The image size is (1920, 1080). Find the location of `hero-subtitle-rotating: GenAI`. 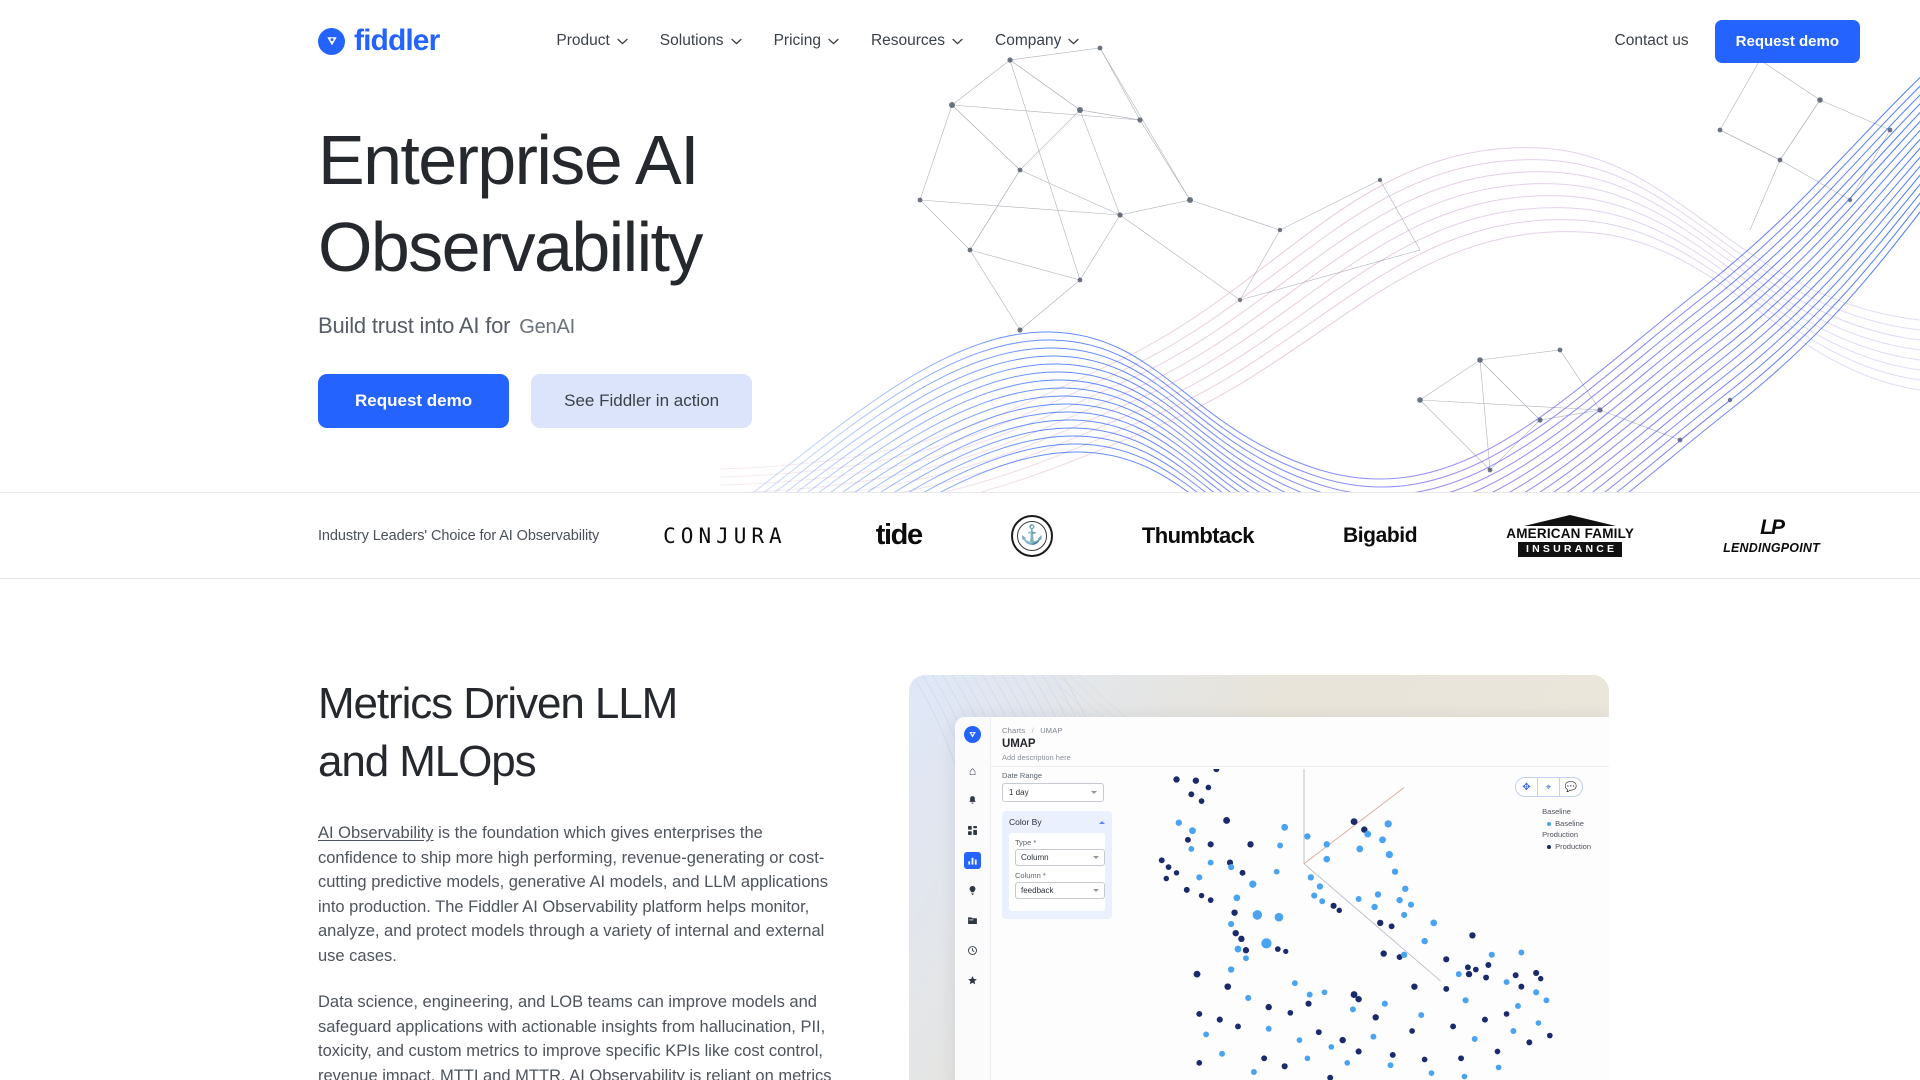

hero-subtitle-rotating: GenAI is located at coordinates (547, 327).